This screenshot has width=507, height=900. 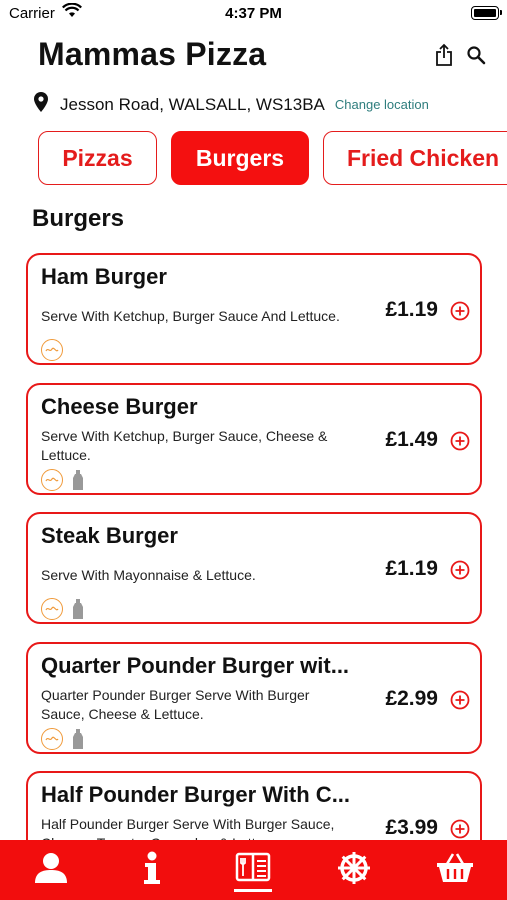 I want to click on tab-menu, so click(x=252, y=870).